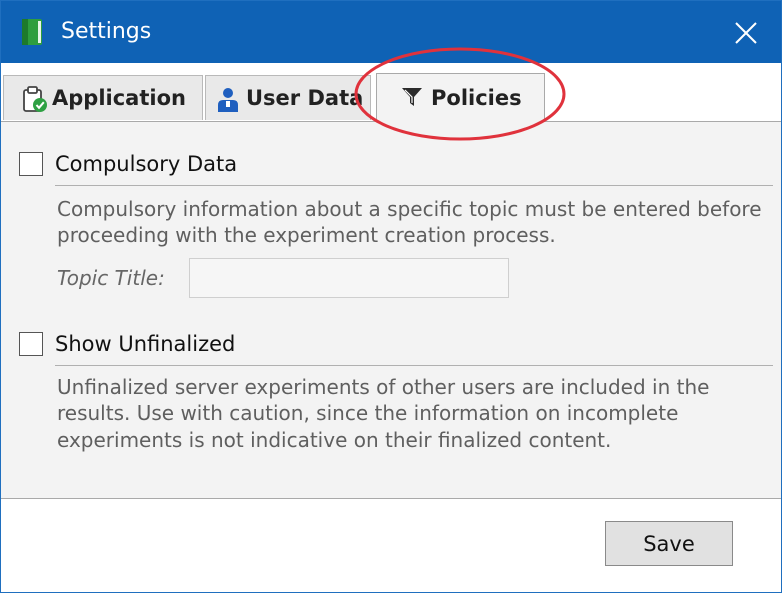 This screenshot has width=782, height=593. I want to click on close-button, so click(745, 32).